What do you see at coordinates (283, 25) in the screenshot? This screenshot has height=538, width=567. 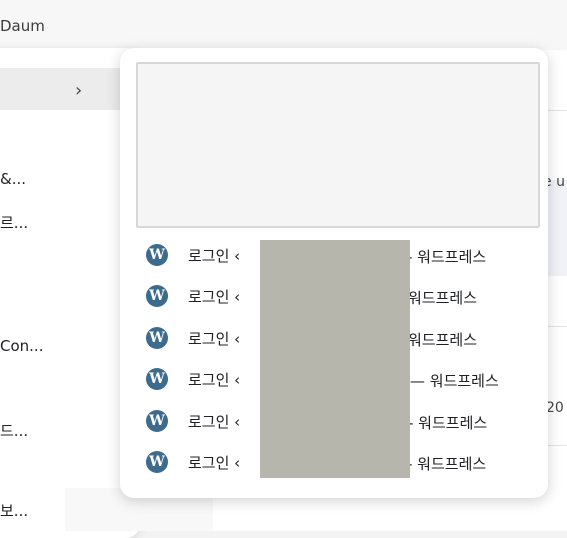 I see `bookmarks-bar: Daum` at bounding box center [283, 25].